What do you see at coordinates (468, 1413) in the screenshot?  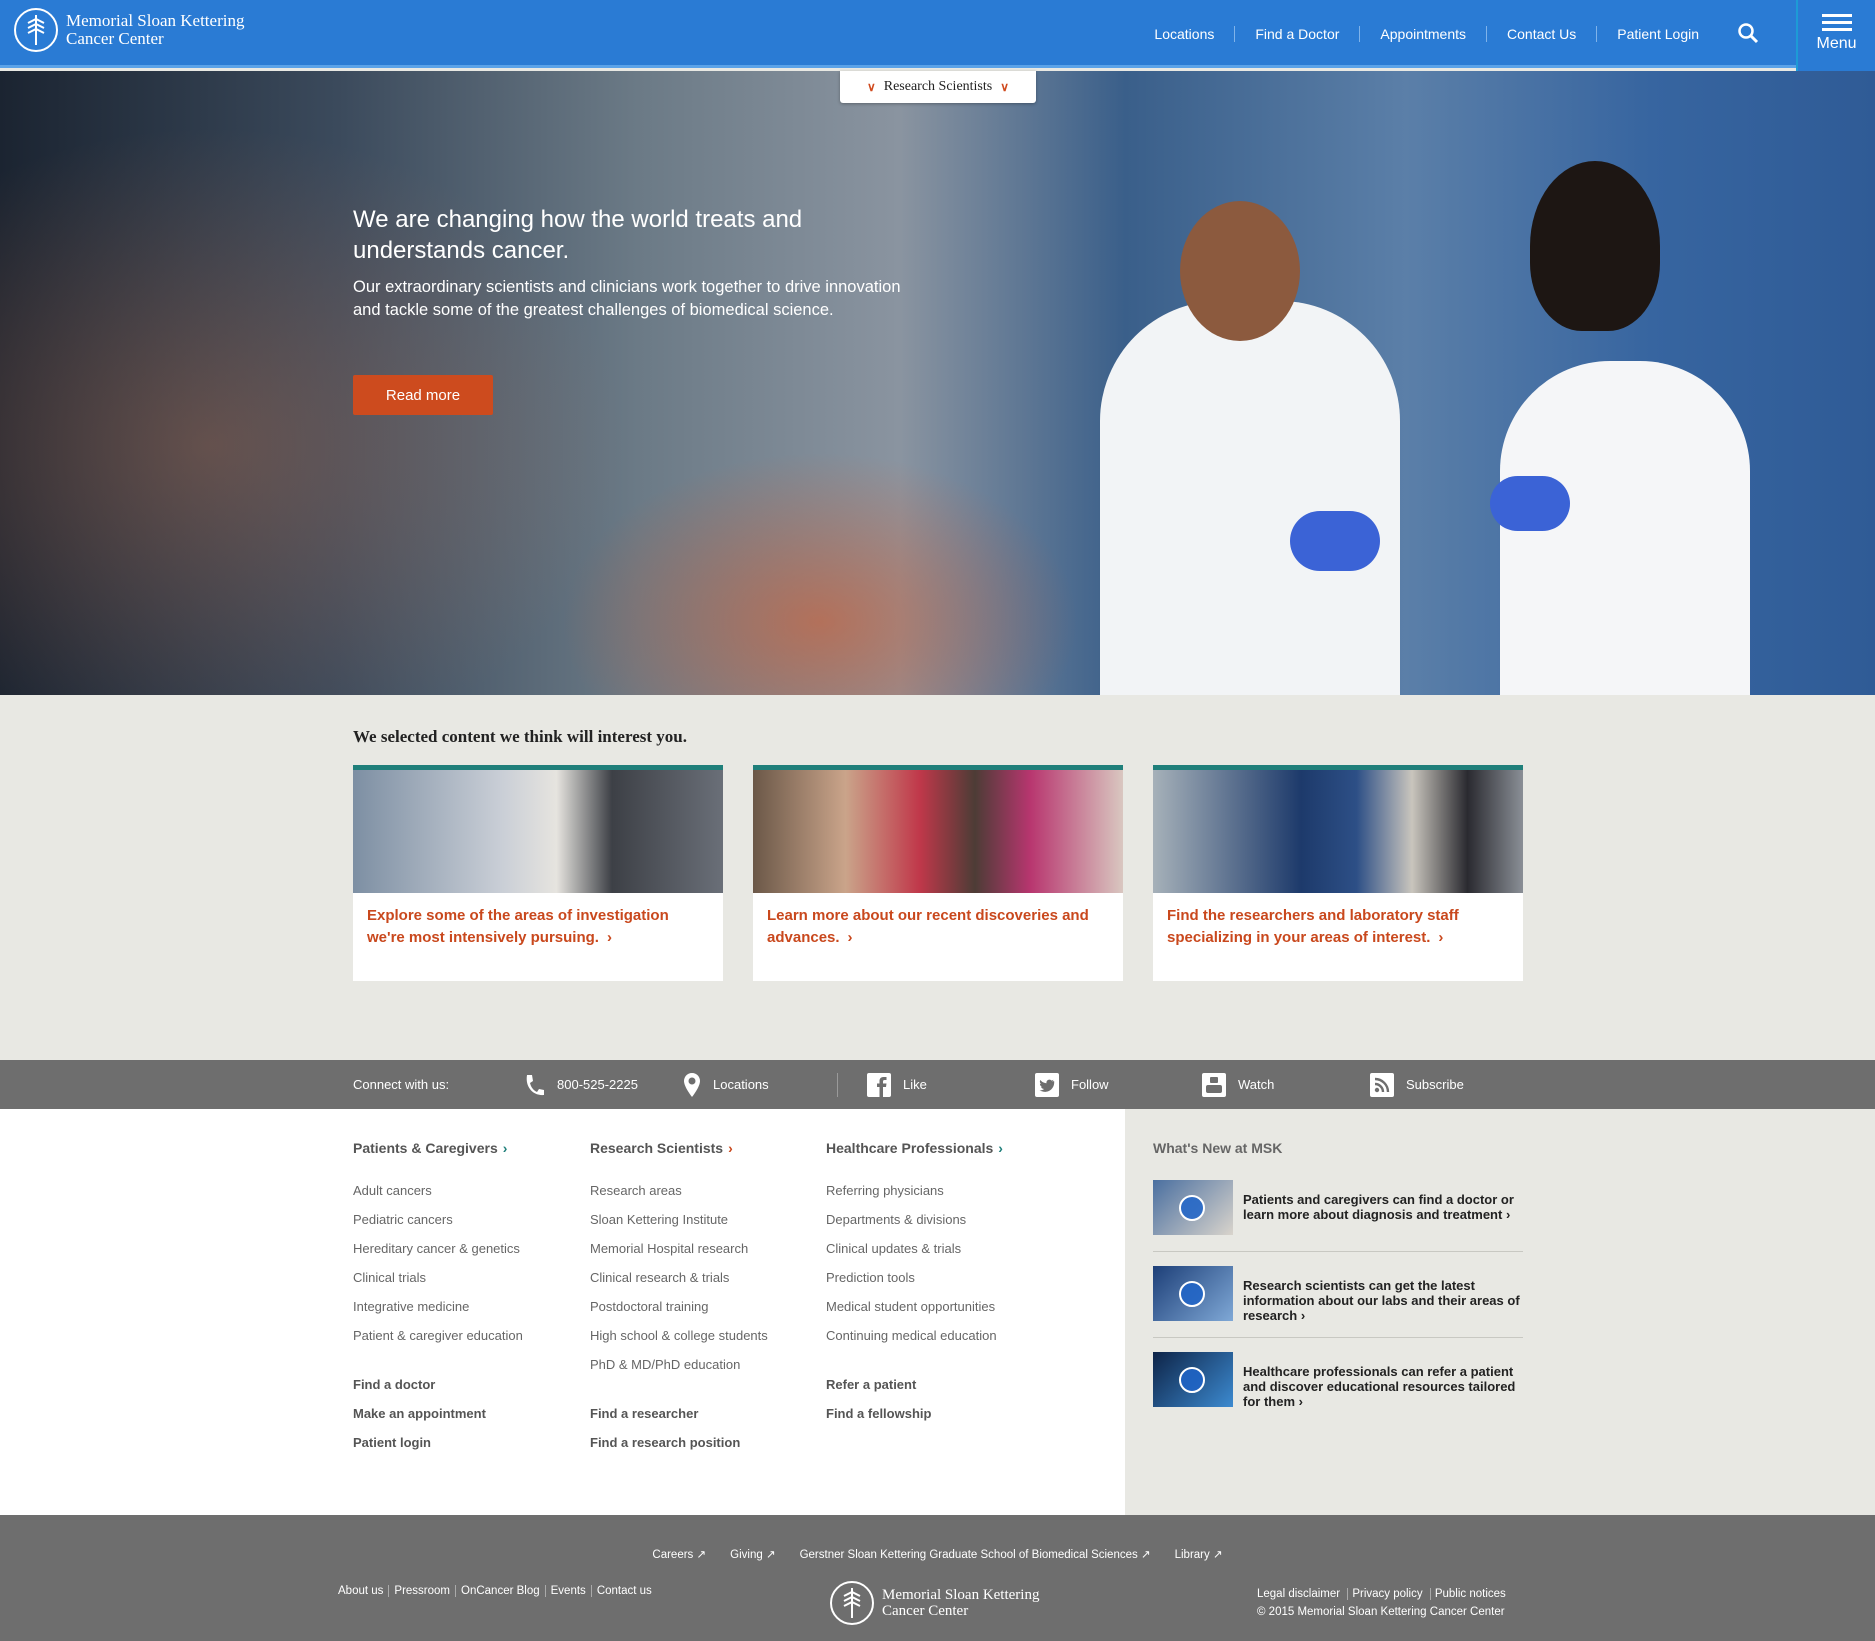 I see `make-appointment-link: Make an appointment` at bounding box center [468, 1413].